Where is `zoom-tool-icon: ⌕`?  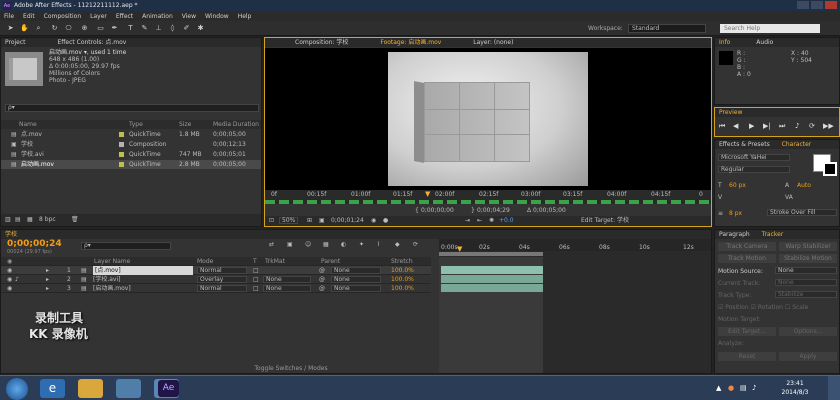 zoom-tool-icon: ⌕ is located at coordinates (38, 28).